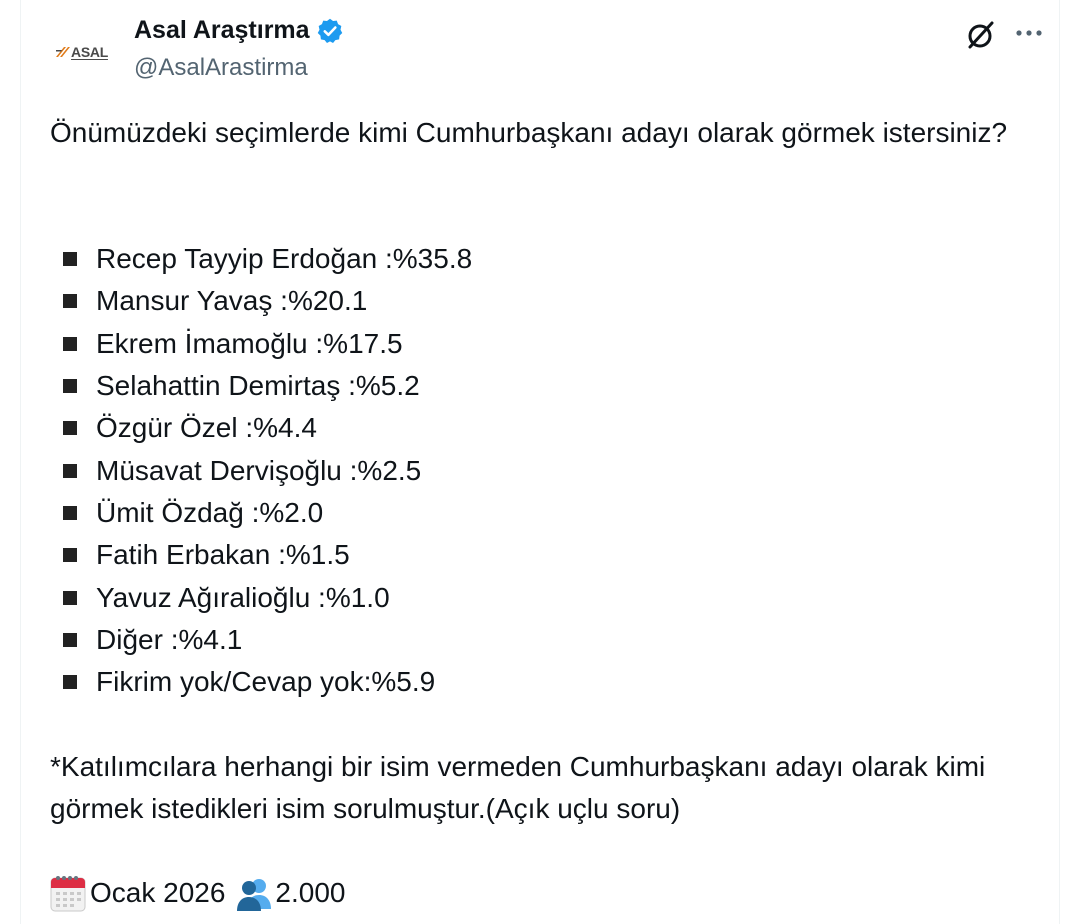 This screenshot has width=1080, height=924. Describe the element at coordinates (222, 30) in the screenshot. I see `display-name: Asal Araştırma` at that location.